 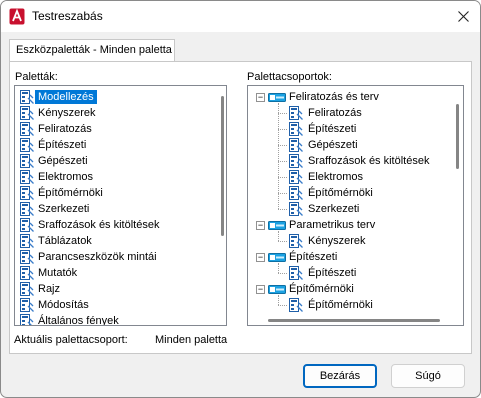 I want to click on palettes-label: Paletták:, so click(x=36, y=77).